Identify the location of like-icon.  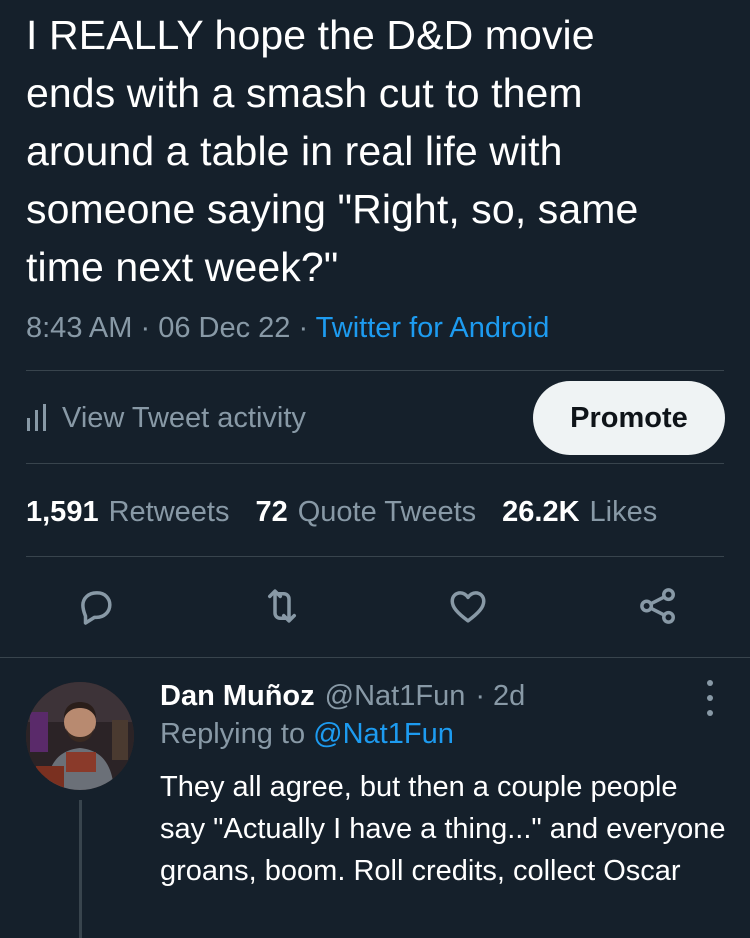
(468, 607).